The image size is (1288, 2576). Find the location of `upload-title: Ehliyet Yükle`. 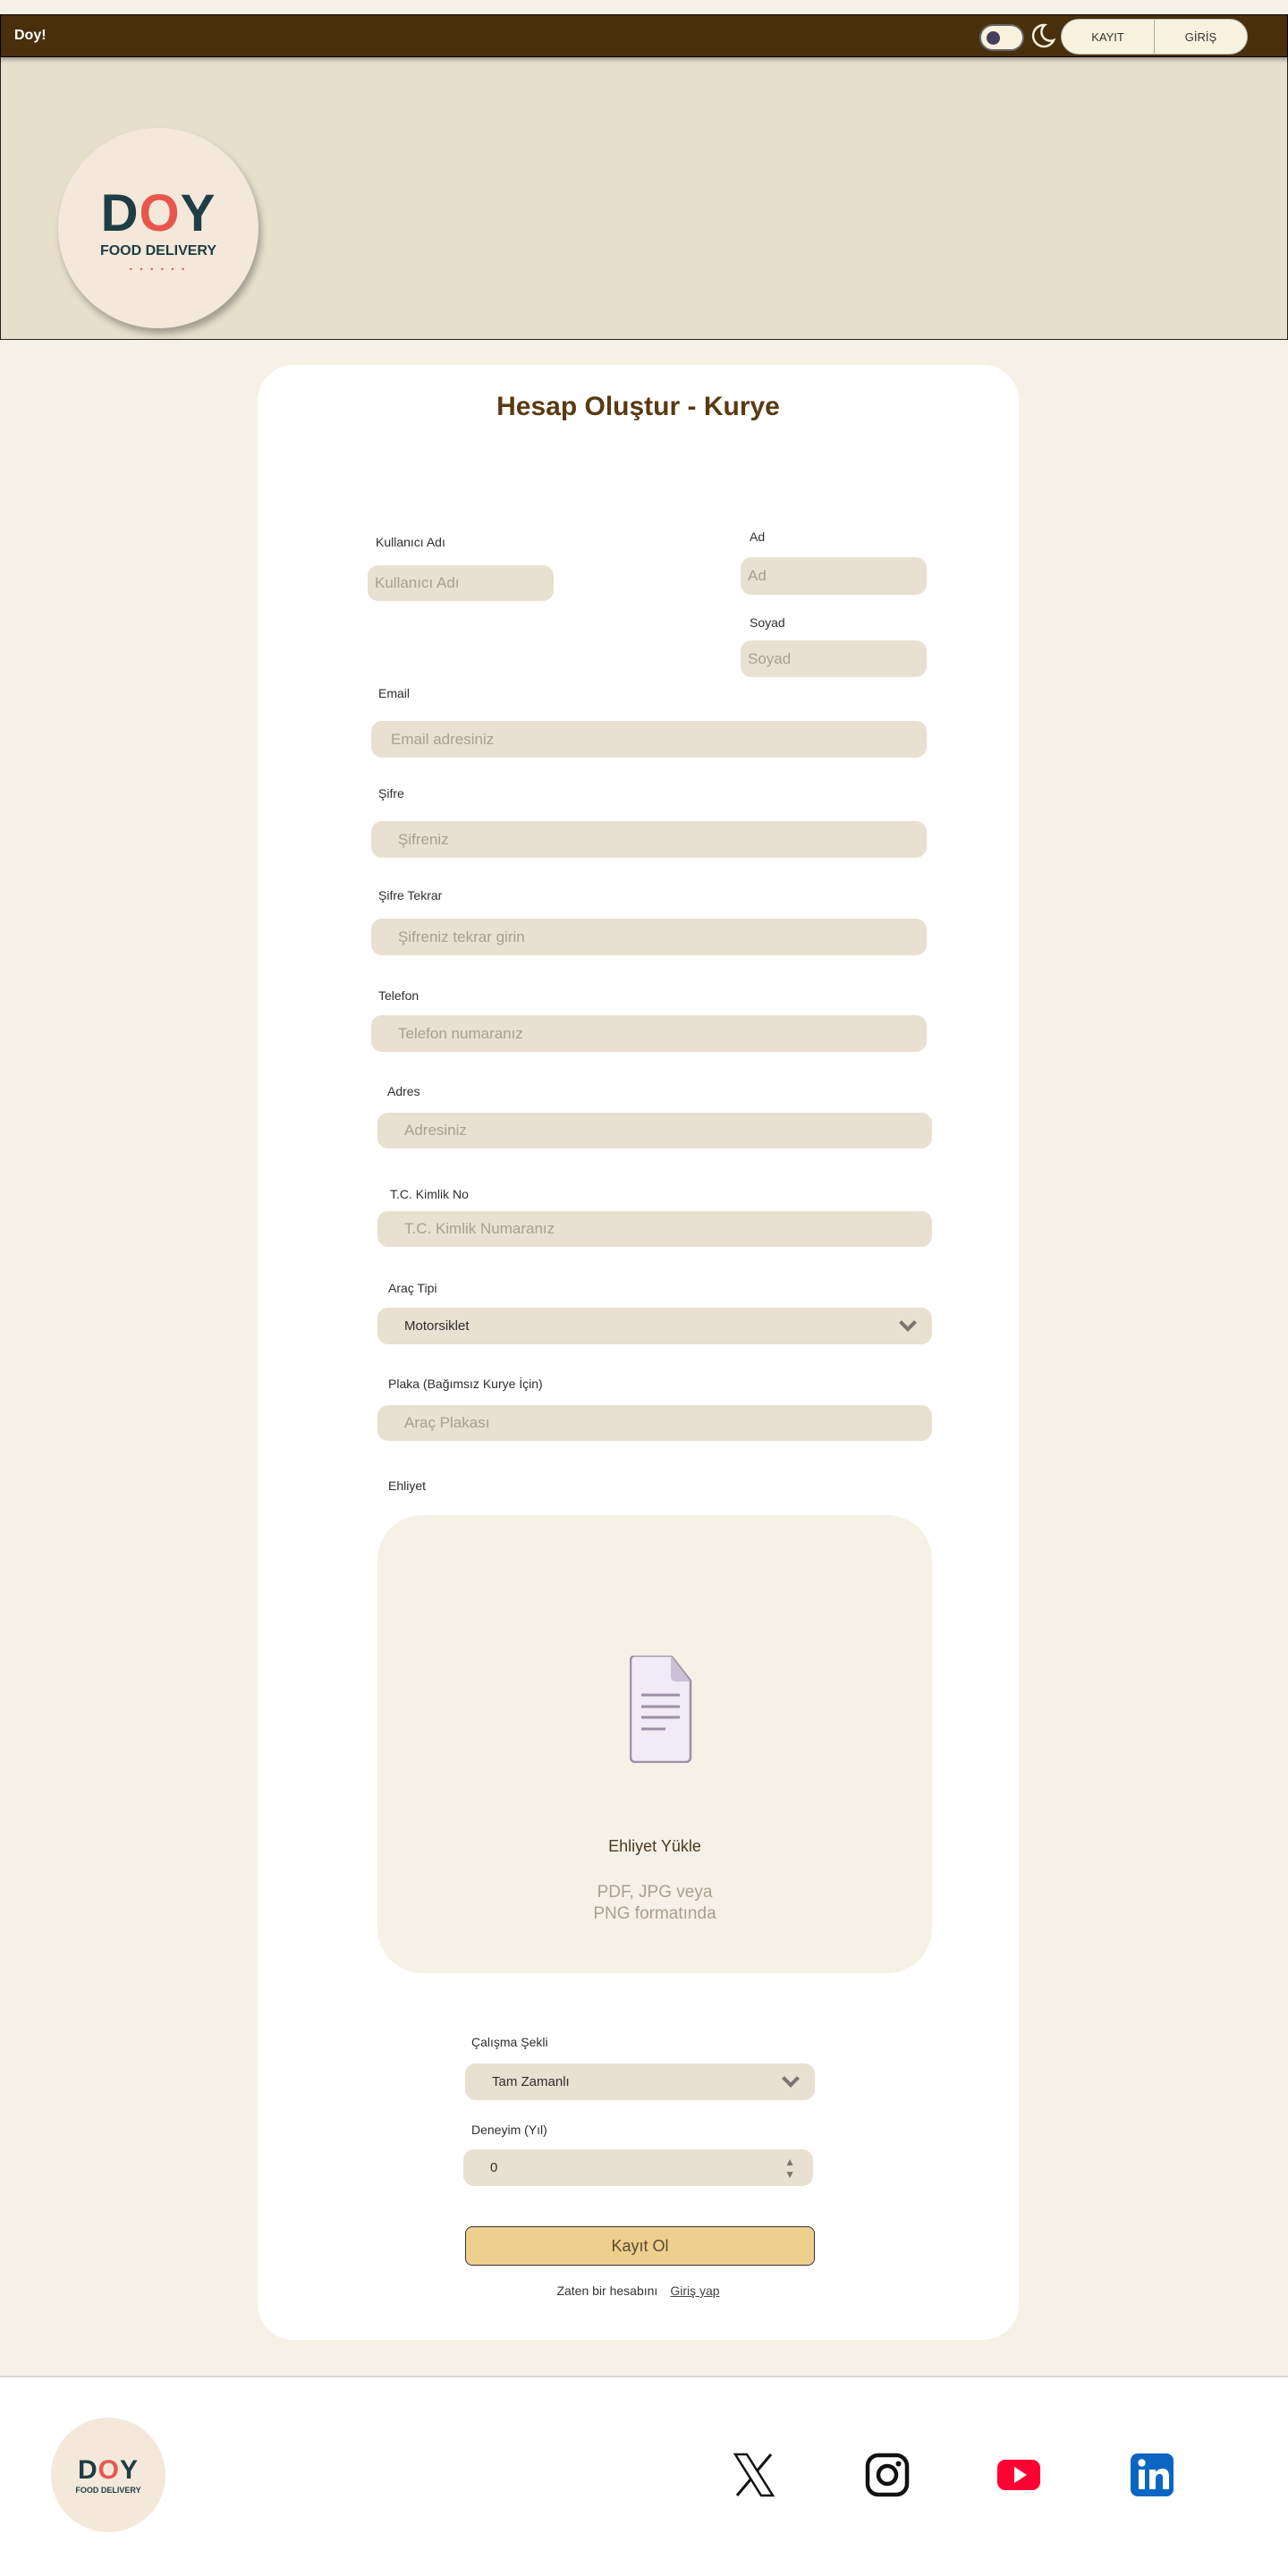

upload-title: Ehliyet Yükle is located at coordinates (654, 1846).